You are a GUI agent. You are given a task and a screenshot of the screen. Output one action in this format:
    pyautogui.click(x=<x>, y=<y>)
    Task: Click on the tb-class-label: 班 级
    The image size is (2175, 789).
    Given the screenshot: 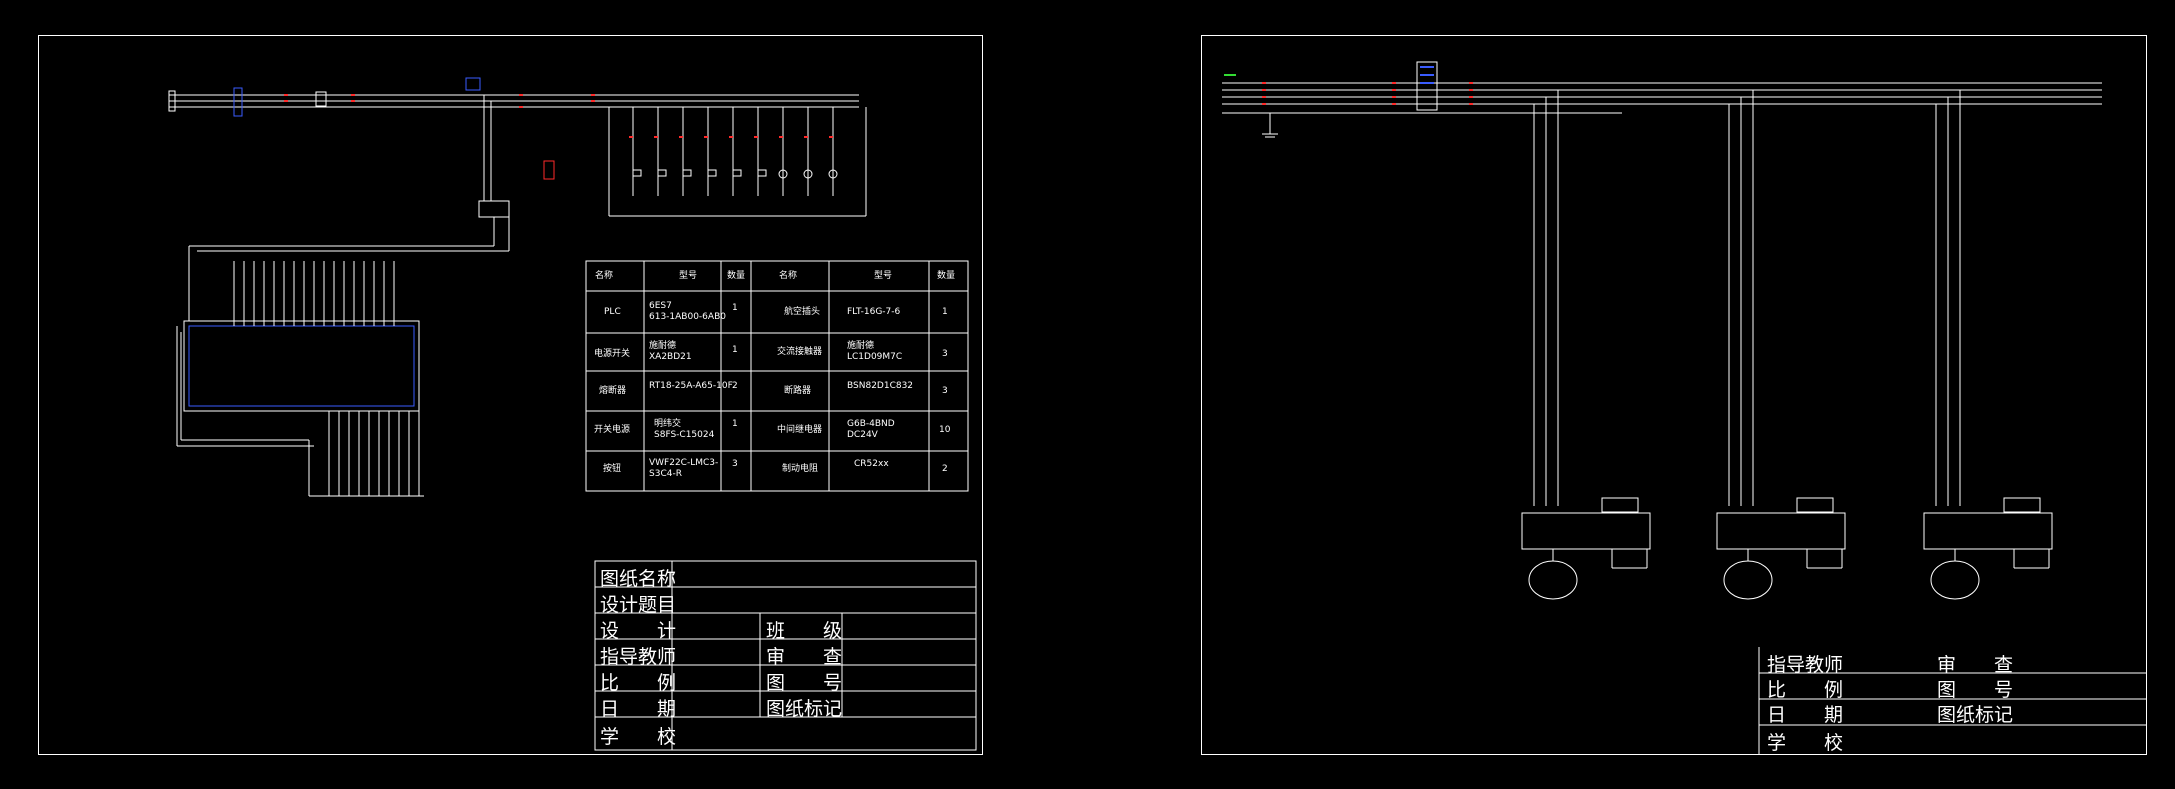 What is the action you would take?
    pyautogui.click(x=804, y=631)
    